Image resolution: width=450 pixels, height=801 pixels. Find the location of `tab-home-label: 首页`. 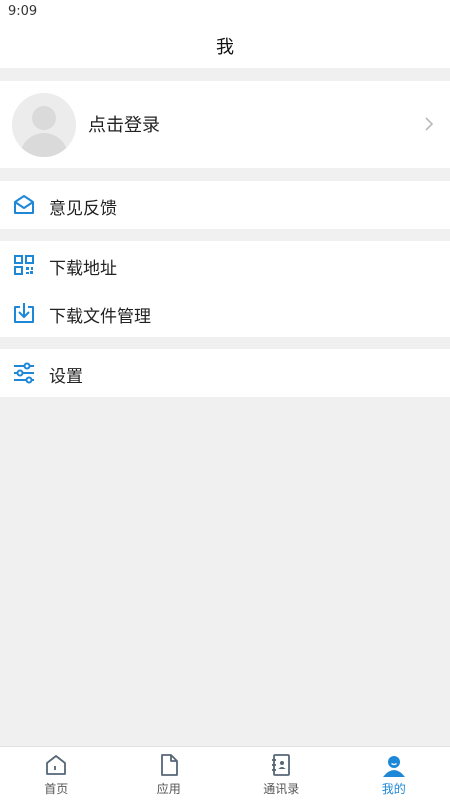

tab-home-label: 首页 is located at coordinates (56, 788).